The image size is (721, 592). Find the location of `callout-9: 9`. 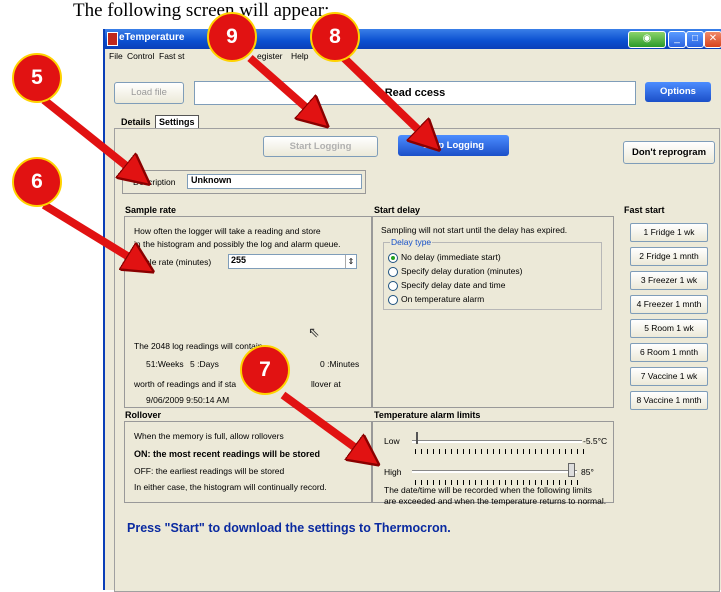

callout-9: 9 is located at coordinates (232, 37).